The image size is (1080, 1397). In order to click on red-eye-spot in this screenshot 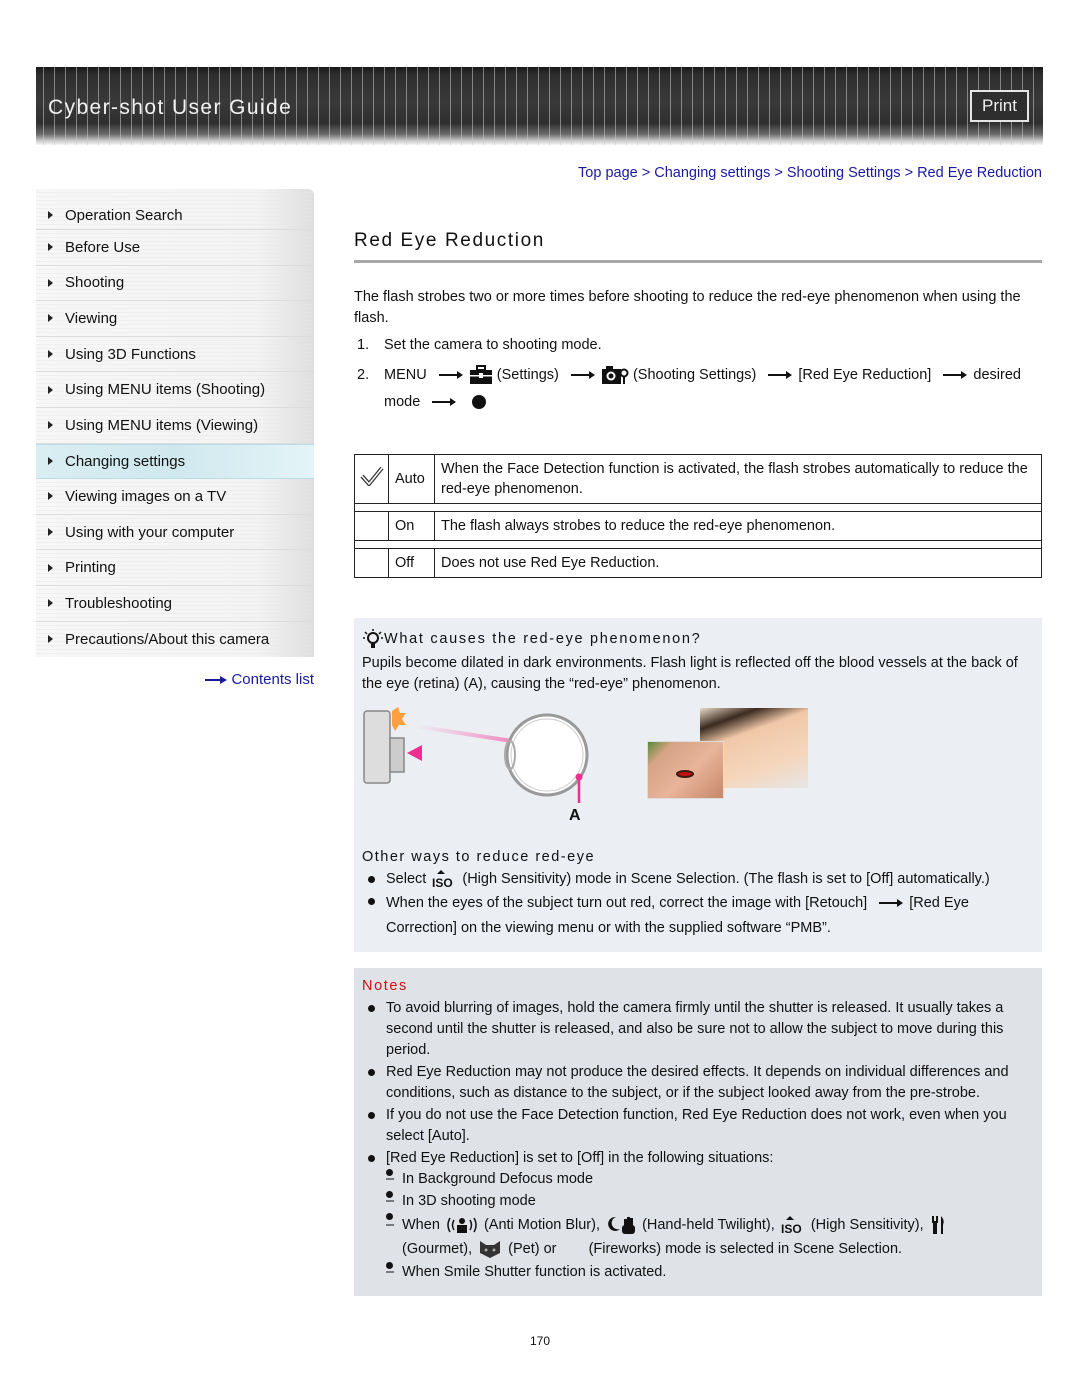, I will do `click(685, 774)`.